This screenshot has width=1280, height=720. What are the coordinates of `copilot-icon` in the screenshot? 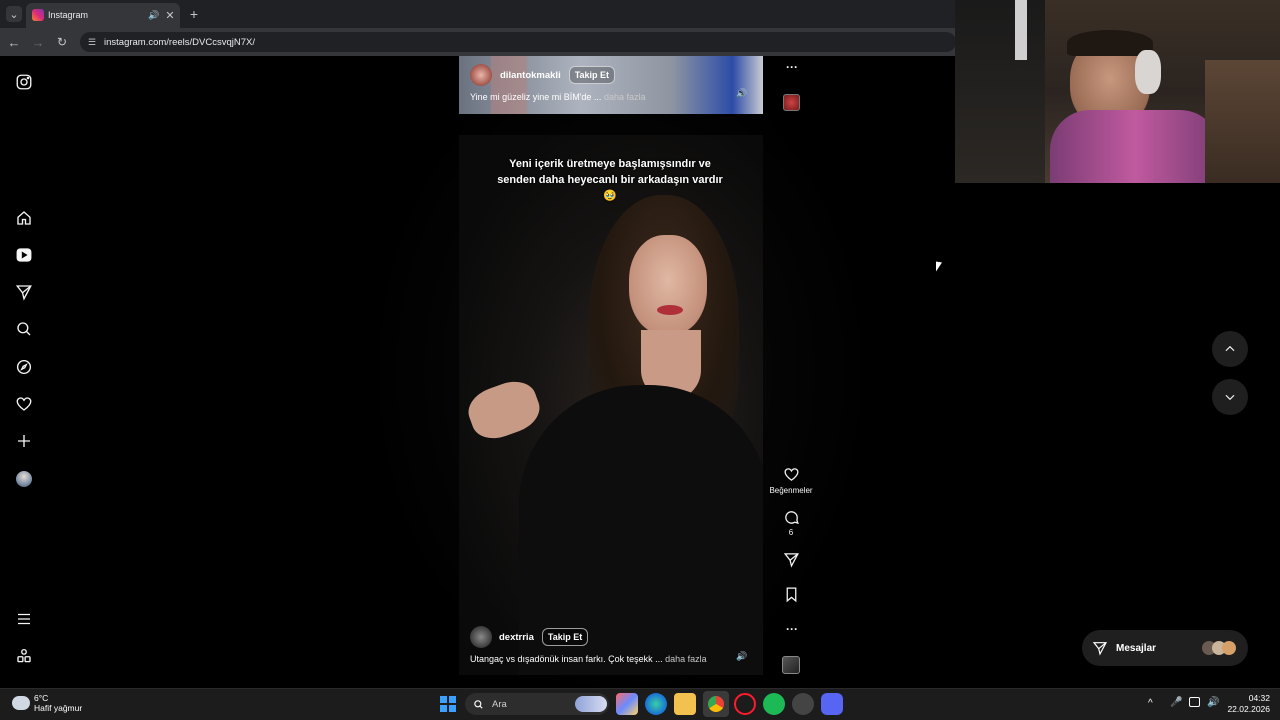 It's located at (627, 704).